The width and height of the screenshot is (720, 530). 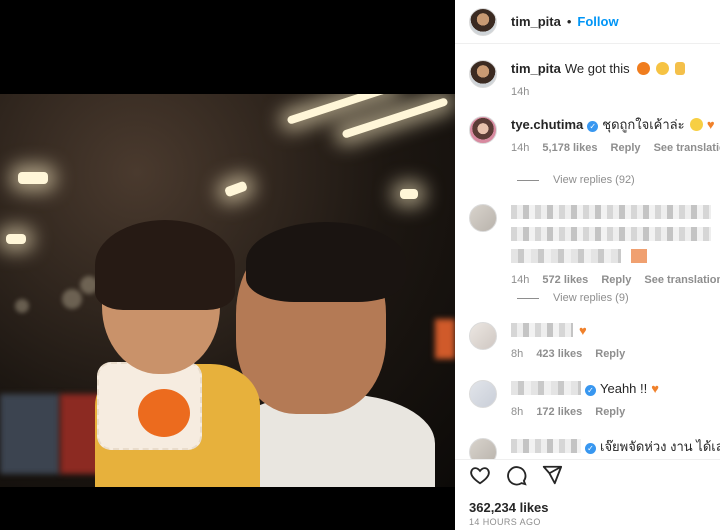 What do you see at coordinates (597, 68) in the screenshot?
I see `caption-text: We got this` at bounding box center [597, 68].